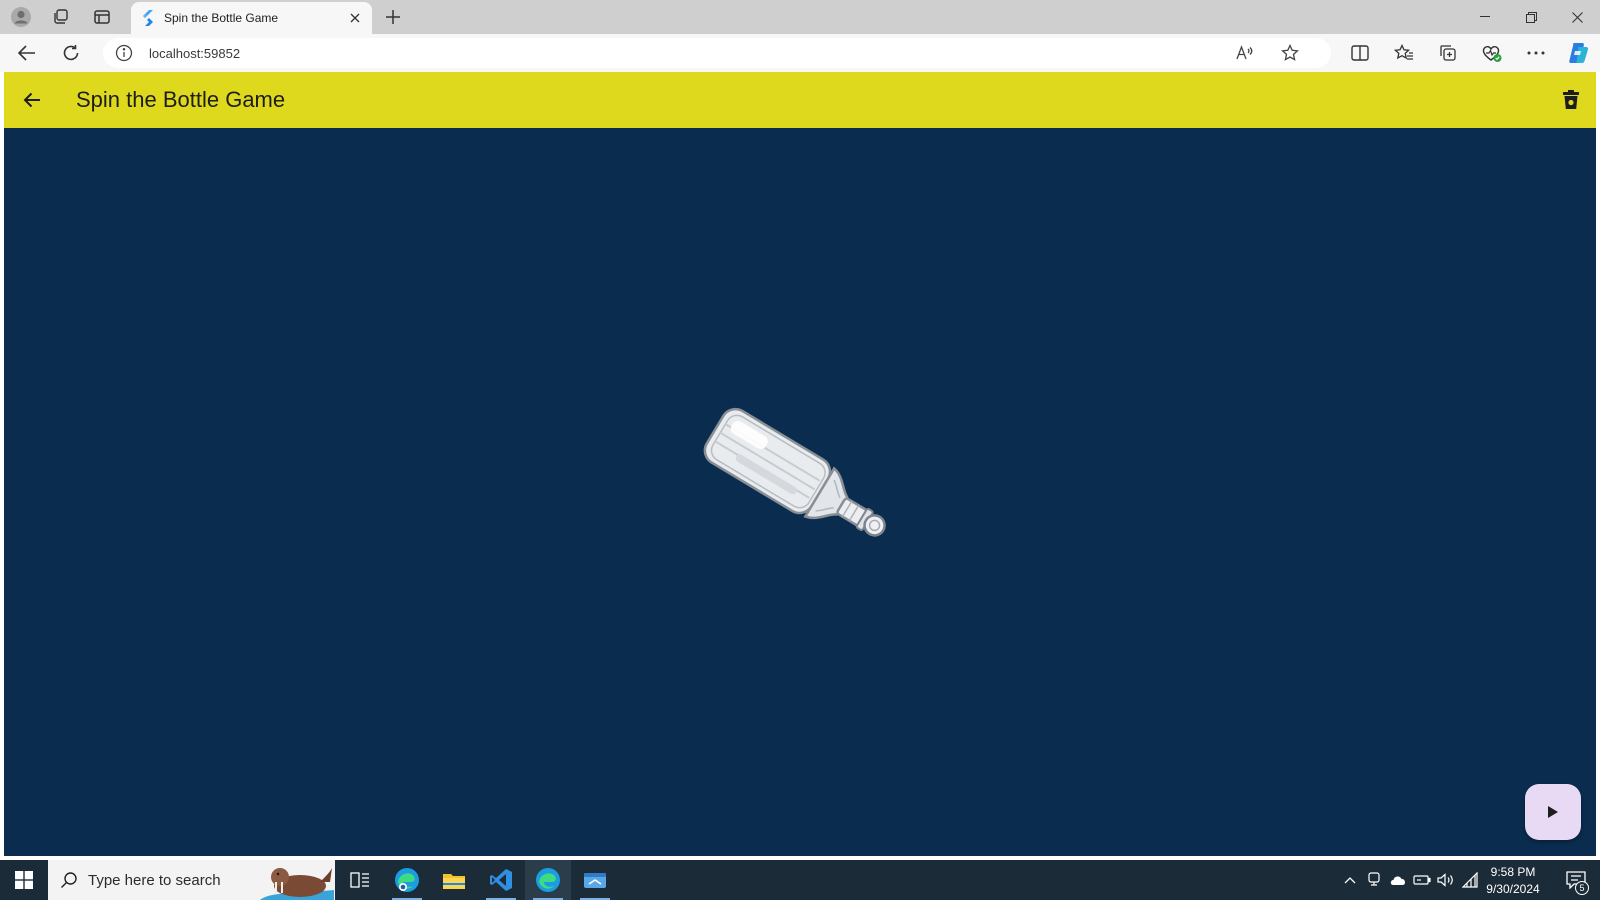 This screenshot has height=900, width=1600. What do you see at coordinates (360, 880) in the screenshot?
I see `task-view-icon` at bounding box center [360, 880].